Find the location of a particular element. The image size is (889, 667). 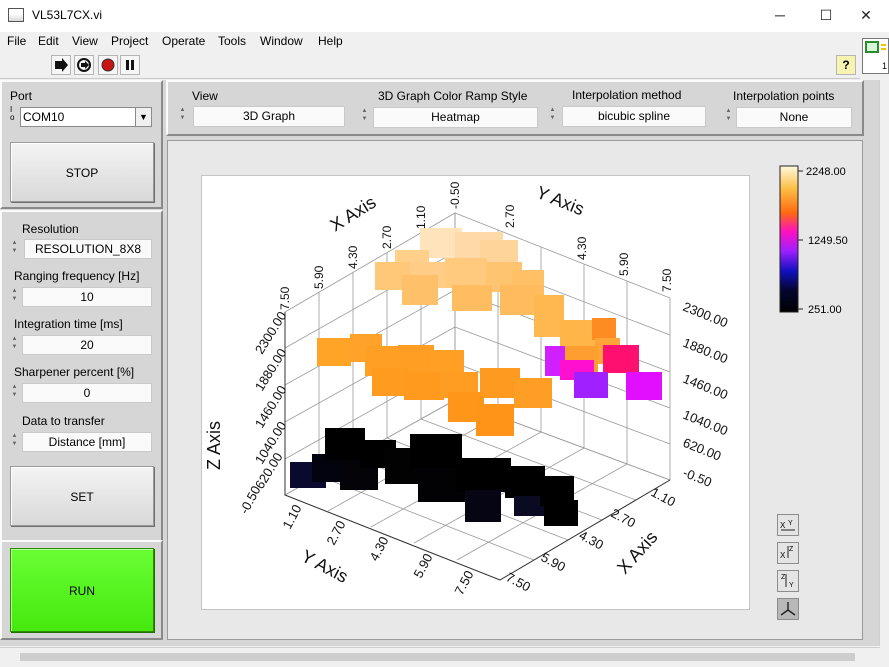

y-axis-title-top: Y Axis is located at coordinates (561, 200).